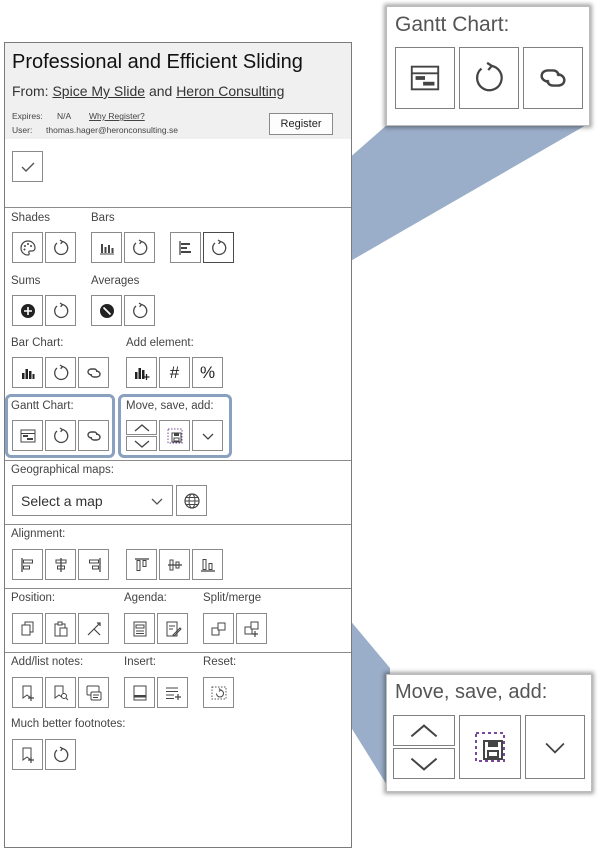 The height and width of the screenshot is (852, 604). I want to click on split-button, so click(218, 628).